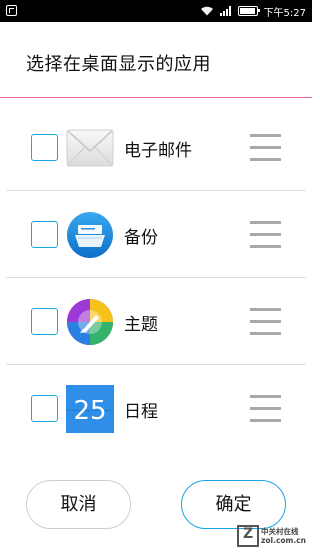  I want to click on calendar-icon: 25, so click(90, 409).